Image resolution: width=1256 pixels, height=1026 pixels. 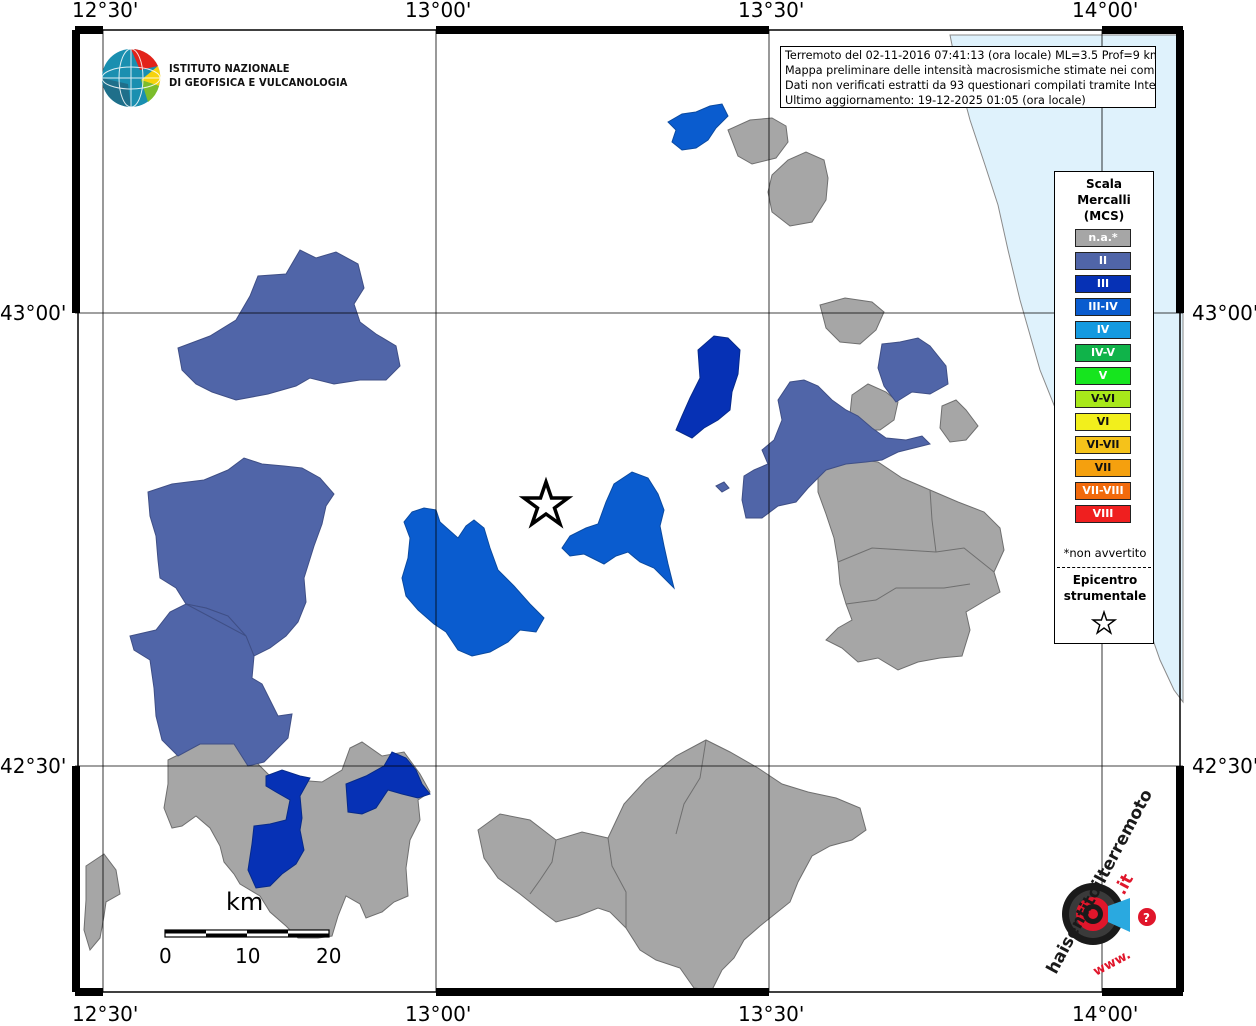 What do you see at coordinates (618, 530) in the screenshot?
I see `intensity-III-IV-east` at bounding box center [618, 530].